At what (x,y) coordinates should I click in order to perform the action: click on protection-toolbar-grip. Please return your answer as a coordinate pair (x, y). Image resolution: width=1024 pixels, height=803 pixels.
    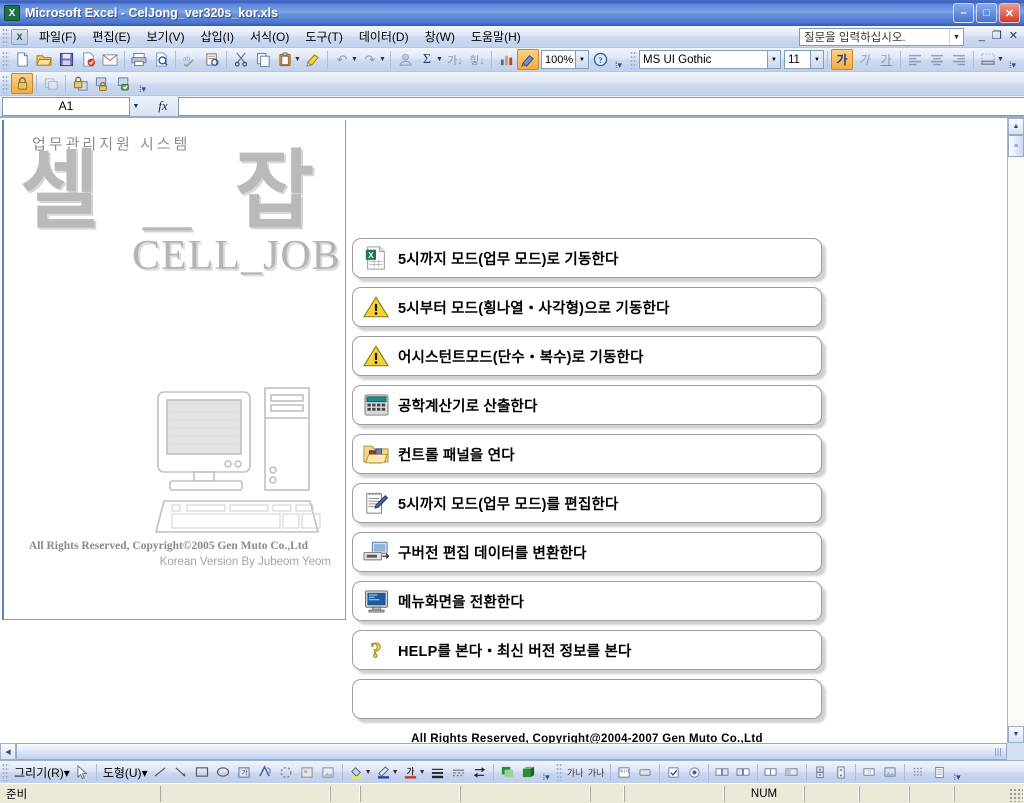
    Looking at the image, I should click on (5, 83).